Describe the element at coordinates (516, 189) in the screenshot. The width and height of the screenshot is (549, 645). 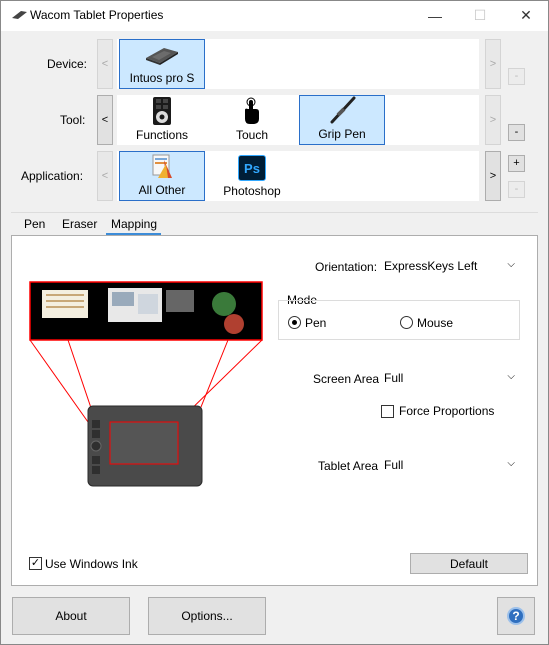
I see `application-remove-button: -` at that location.